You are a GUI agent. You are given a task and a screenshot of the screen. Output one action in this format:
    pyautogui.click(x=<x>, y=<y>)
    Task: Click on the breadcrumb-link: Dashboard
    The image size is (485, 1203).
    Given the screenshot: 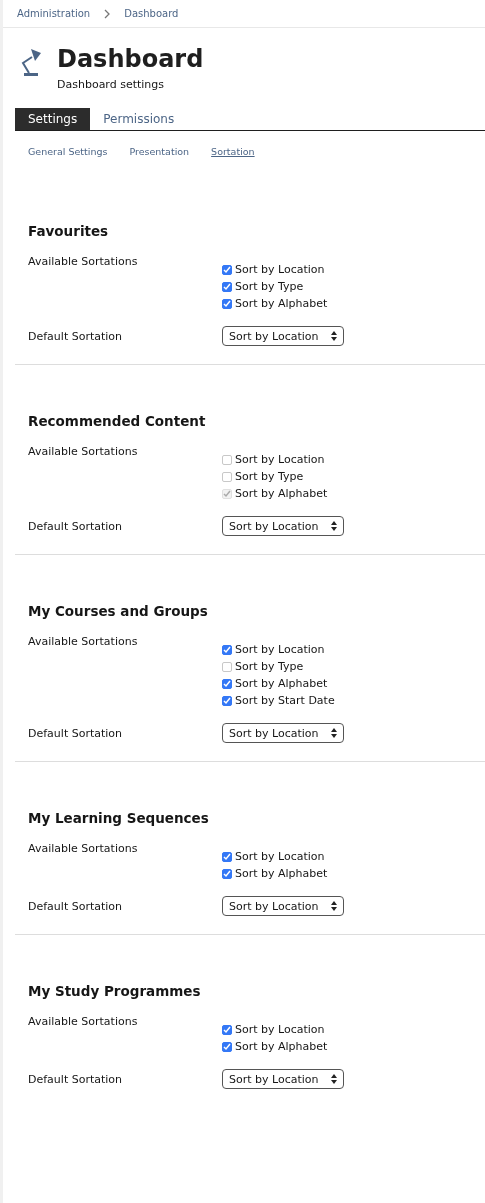 What is the action you would take?
    pyautogui.click(x=151, y=13)
    